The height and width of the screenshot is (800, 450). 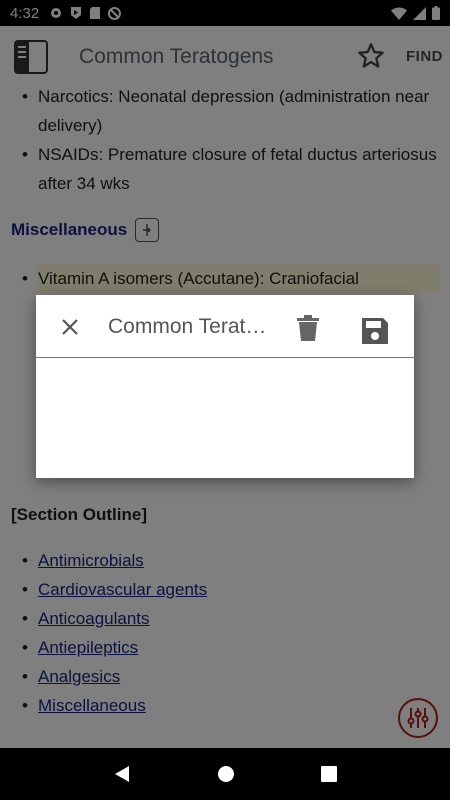 I want to click on back-icon, so click(x=122, y=774).